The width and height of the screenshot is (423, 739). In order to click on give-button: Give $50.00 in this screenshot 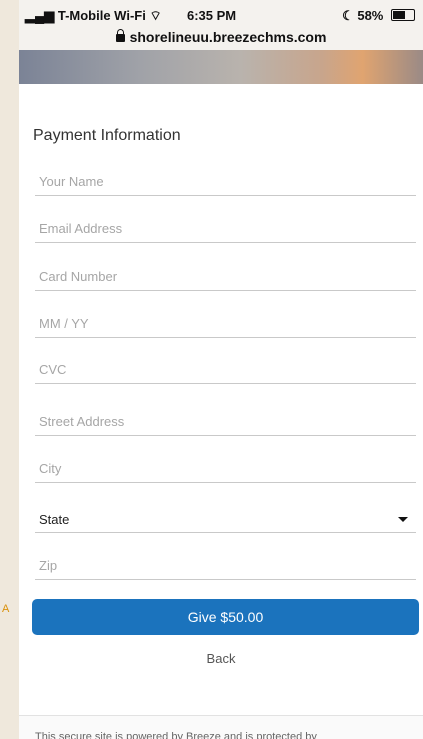, I will do `click(225, 617)`.